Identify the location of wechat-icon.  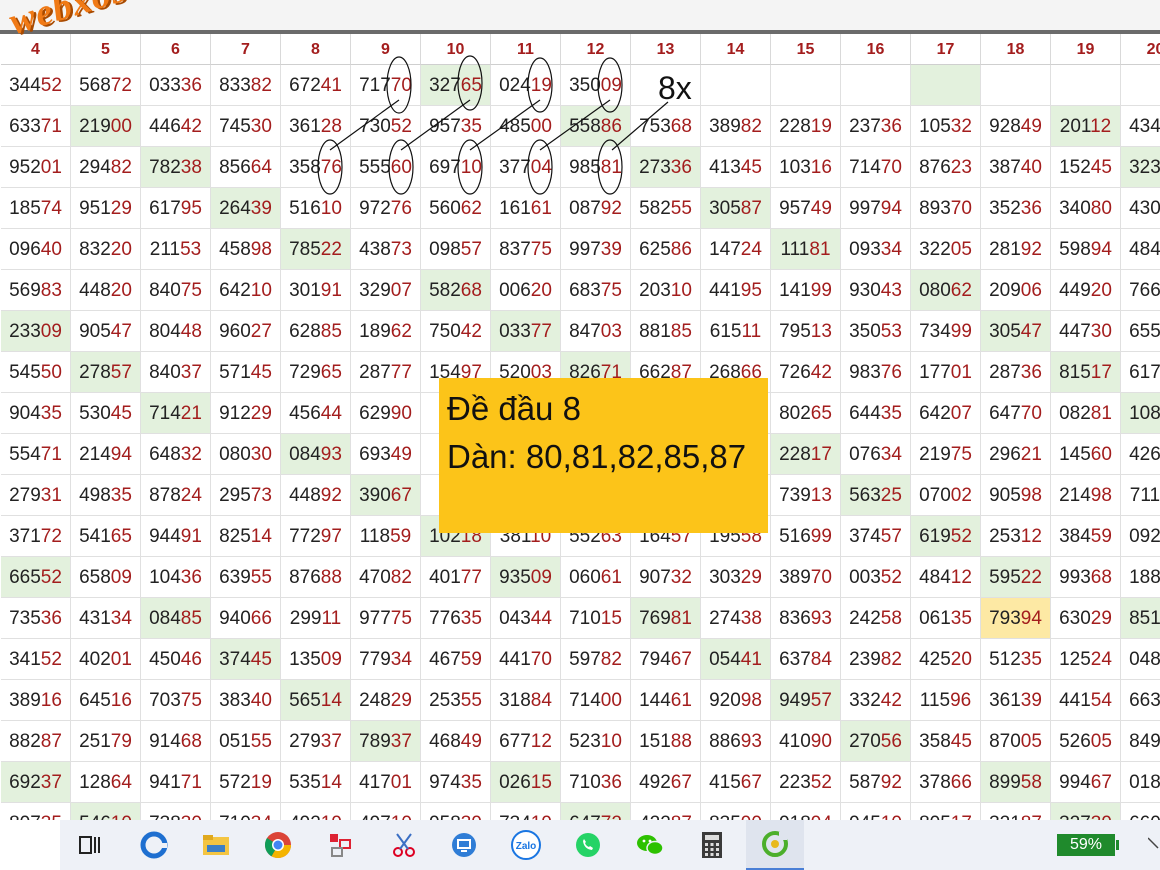
(650, 845).